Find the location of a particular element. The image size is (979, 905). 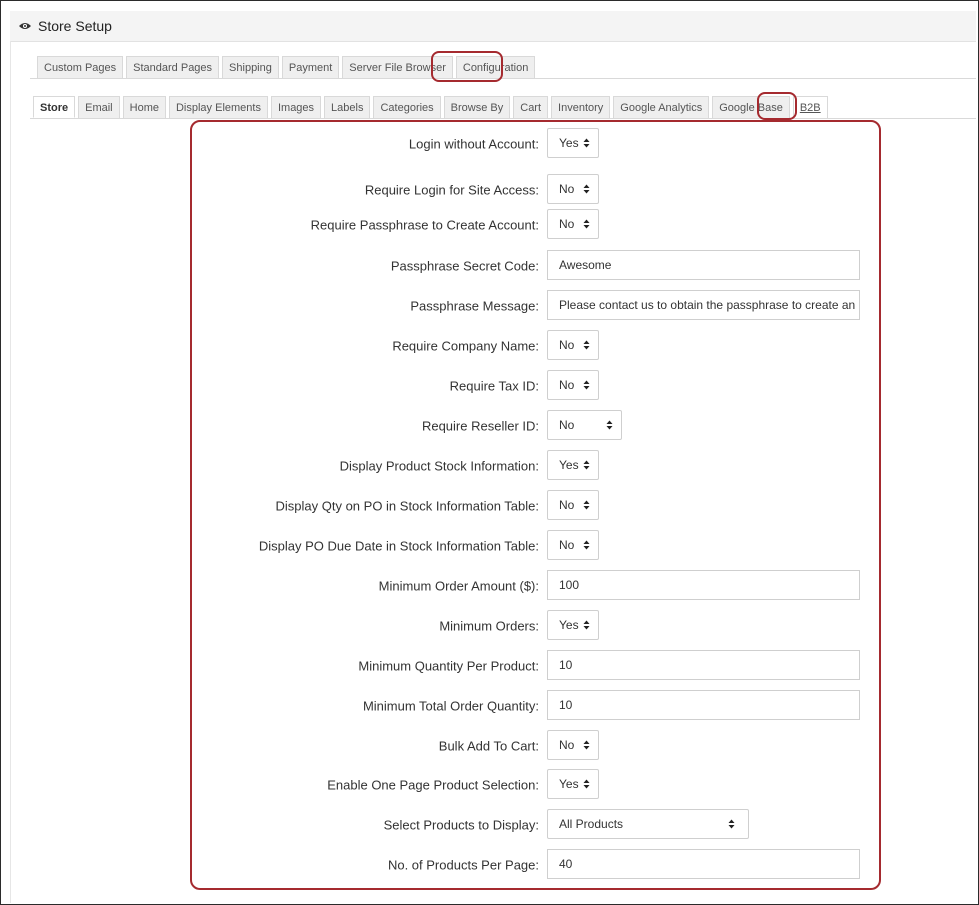

configuration-highlight is located at coordinates (467, 66).